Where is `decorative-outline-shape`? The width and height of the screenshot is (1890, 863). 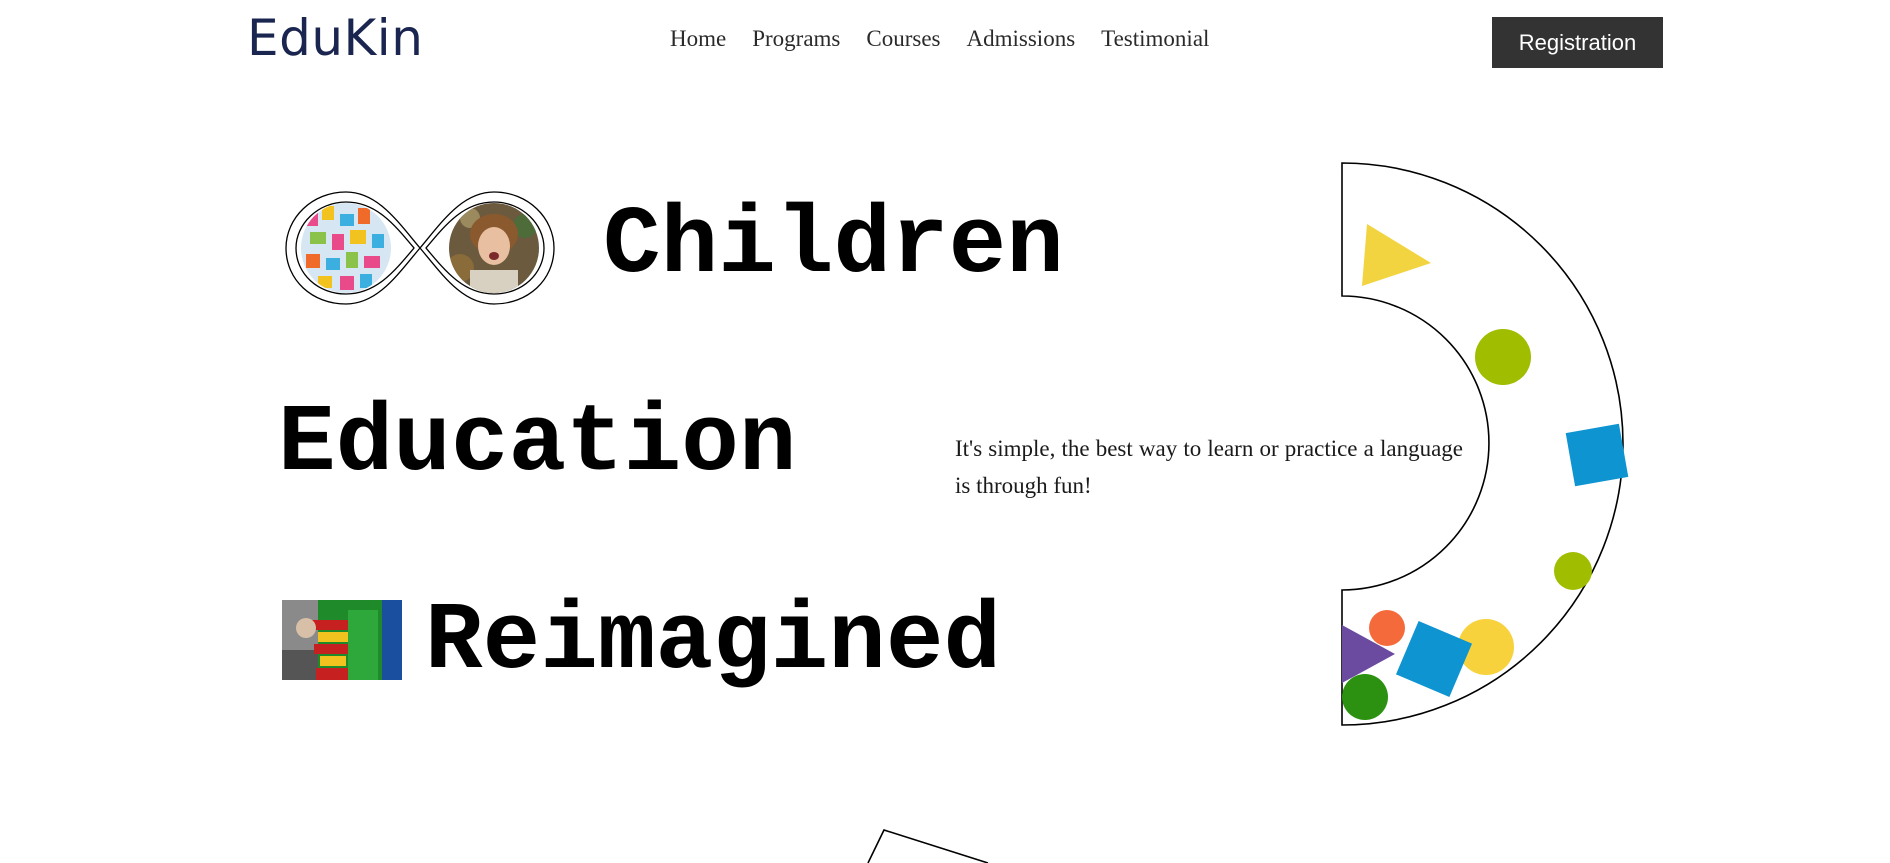
decorative-outline-shape is located at coordinates (928, 846).